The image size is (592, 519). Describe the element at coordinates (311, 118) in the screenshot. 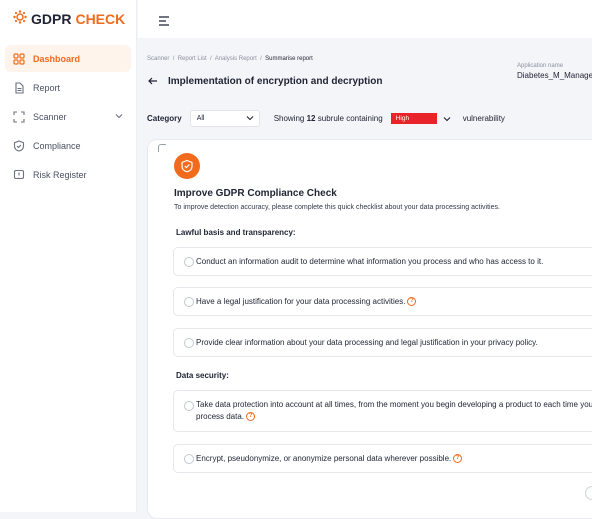

I see `subrule-count: 12` at that location.